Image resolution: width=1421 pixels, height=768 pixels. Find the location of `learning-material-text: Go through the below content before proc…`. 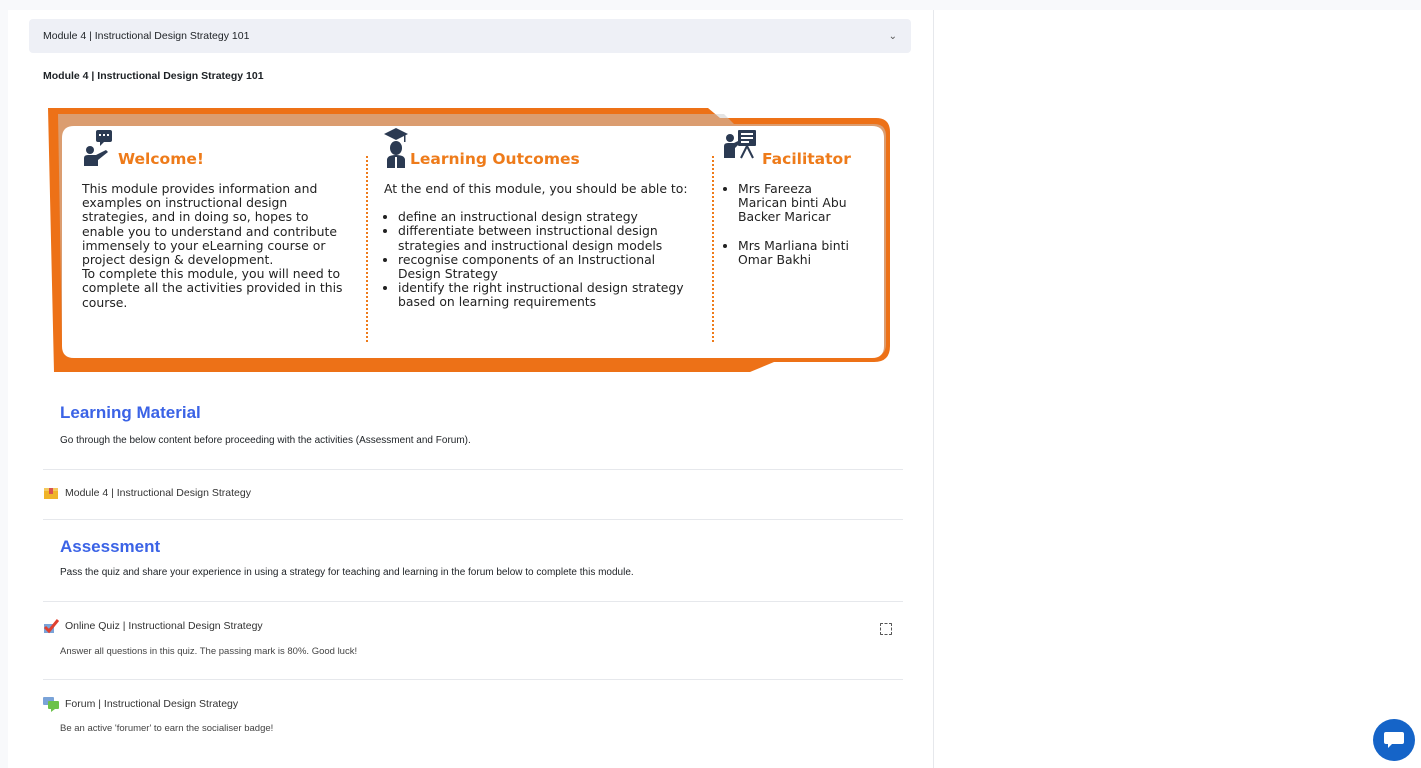

learning-material-text: Go through the below content before proc… is located at coordinates (265, 440).